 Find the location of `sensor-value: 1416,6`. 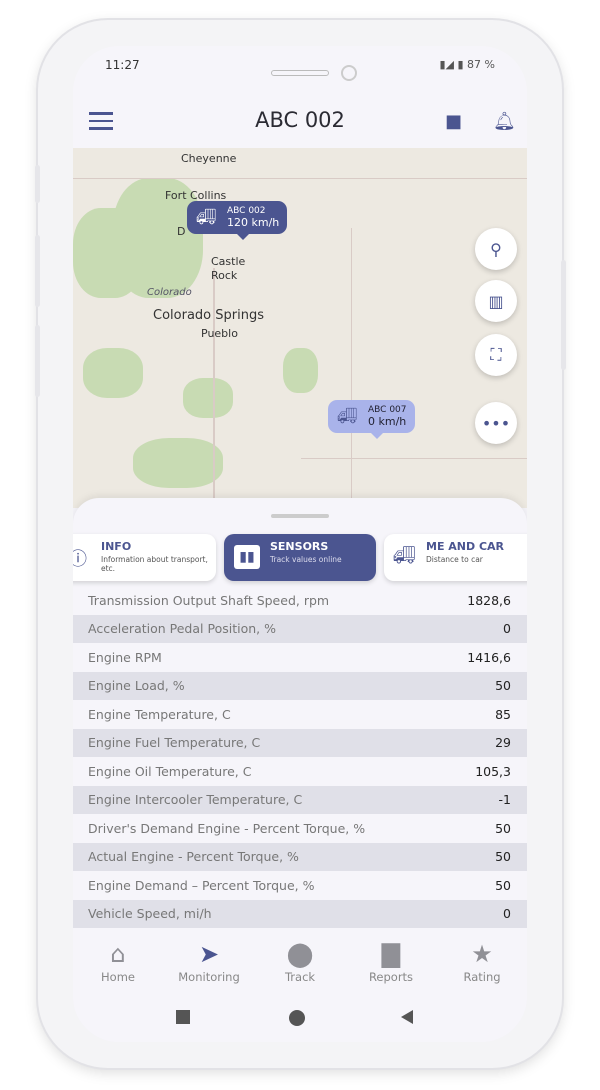

sensor-value: 1416,6 is located at coordinates (489, 657).